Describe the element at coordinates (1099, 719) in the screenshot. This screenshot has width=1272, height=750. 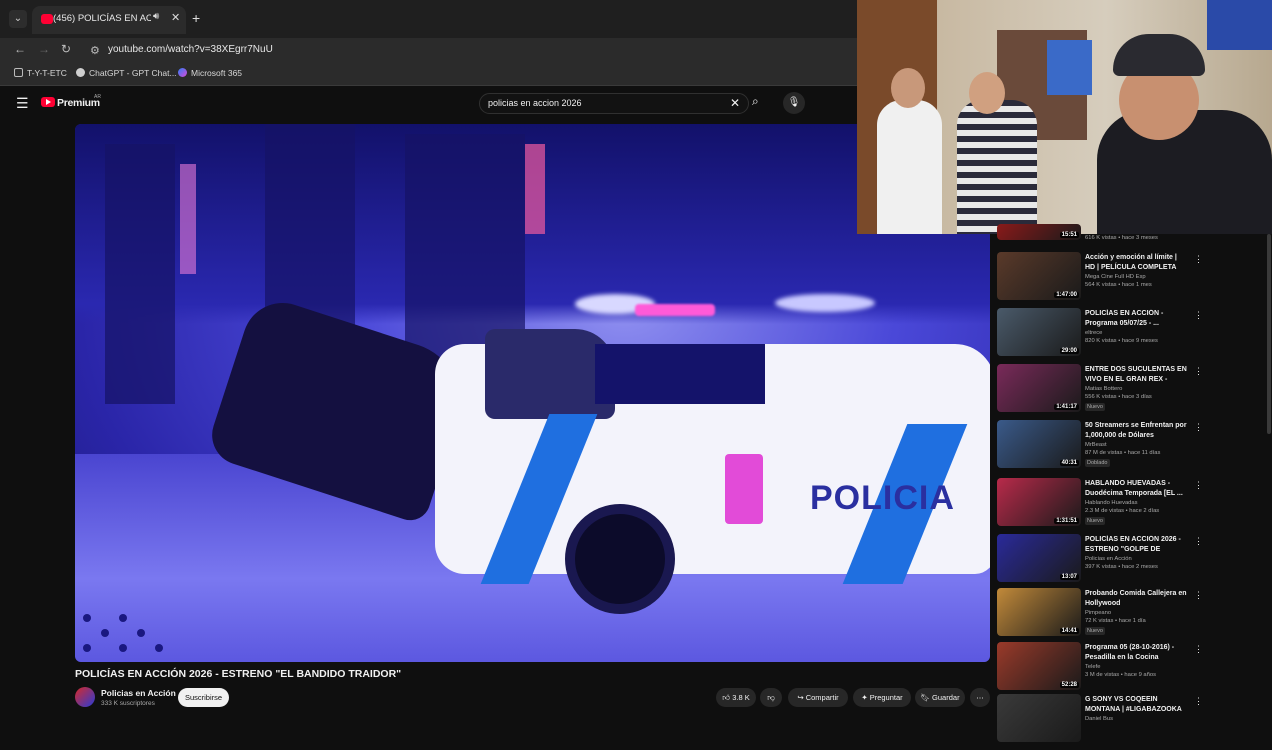
I see `recommendation-channel: Daniel Bus` at that location.